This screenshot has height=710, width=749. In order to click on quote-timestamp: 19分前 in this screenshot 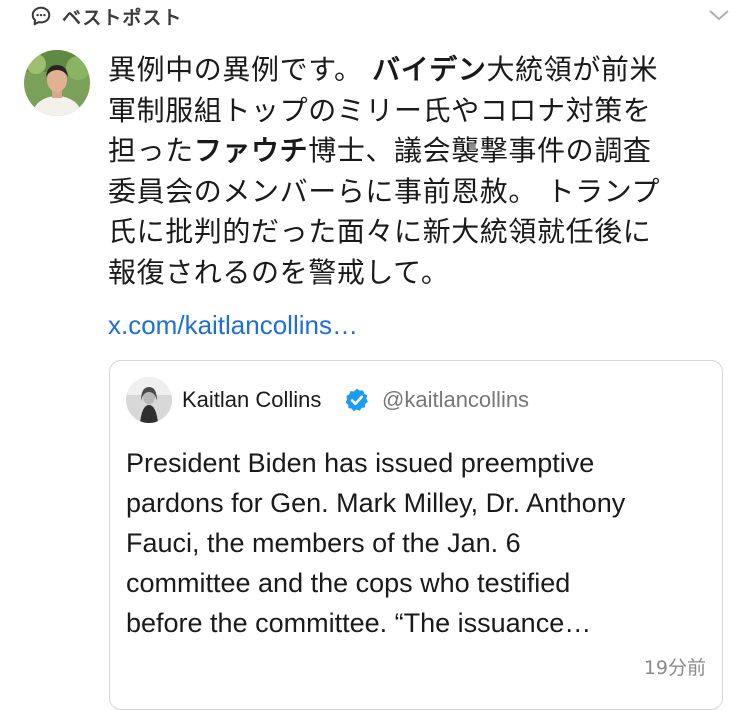, I will do `click(674, 668)`.